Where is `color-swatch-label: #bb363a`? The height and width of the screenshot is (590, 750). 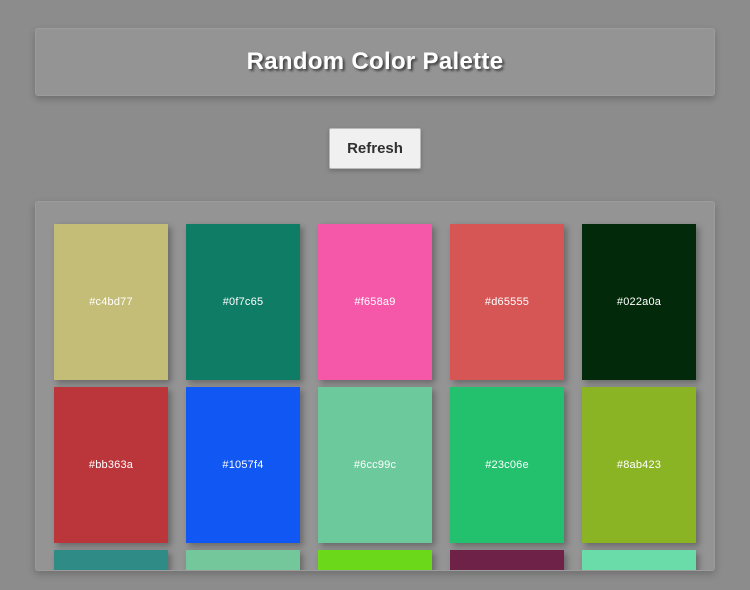 color-swatch-label: #bb363a is located at coordinates (111, 465).